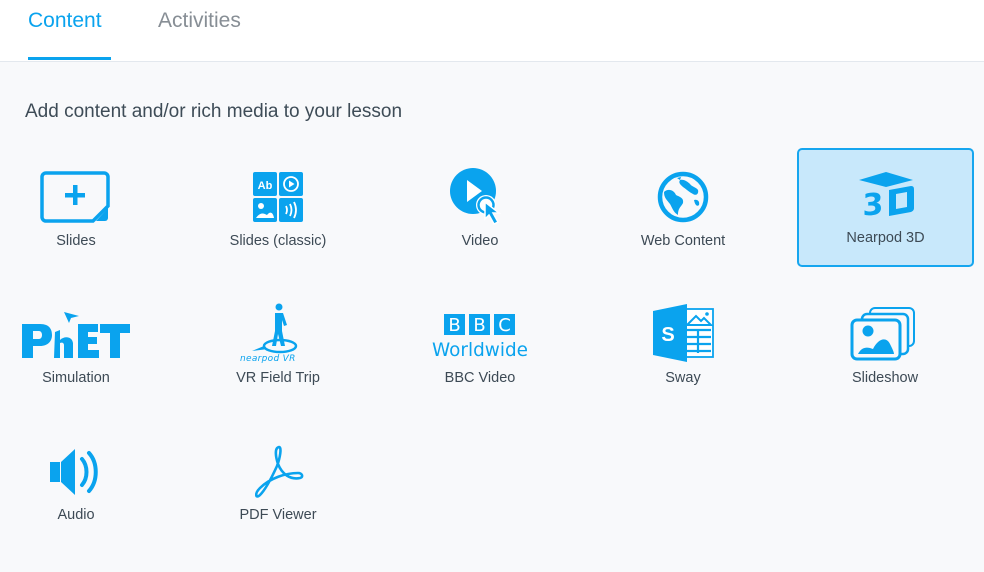 The height and width of the screenshot is (572, 984). What do you see at coordinates (872, 203) in the screenshot?
I see `3-glyph: 3` at bounding box center [872, 203].